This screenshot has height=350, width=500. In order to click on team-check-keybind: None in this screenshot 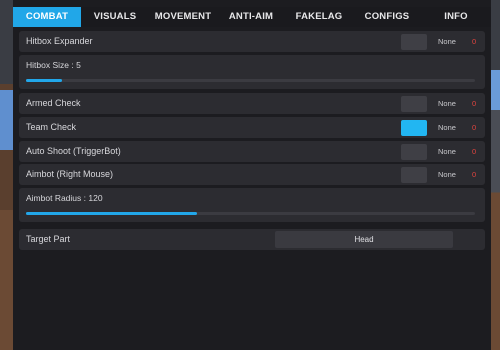, I will do `click(447, 127)`.